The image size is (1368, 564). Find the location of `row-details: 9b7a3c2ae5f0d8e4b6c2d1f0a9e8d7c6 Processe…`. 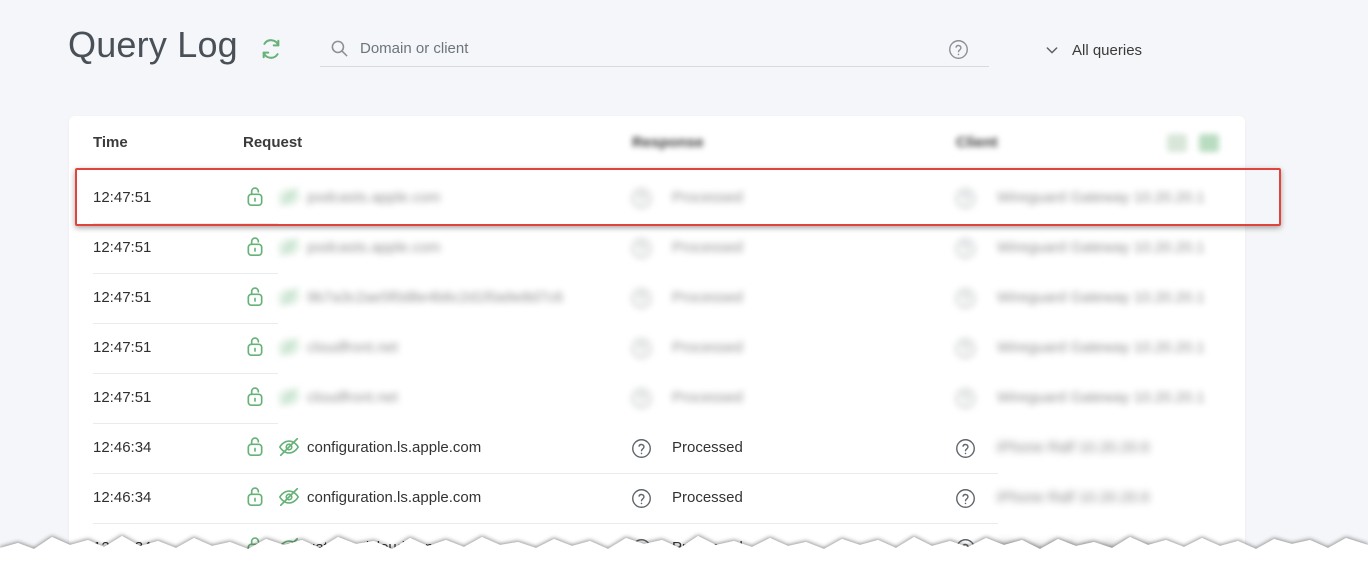

row-details: 9b7a3c2ae5f0d8e4b6c2d1f0a9e8d7c6 Processe… is located at coordinates (755, 299).